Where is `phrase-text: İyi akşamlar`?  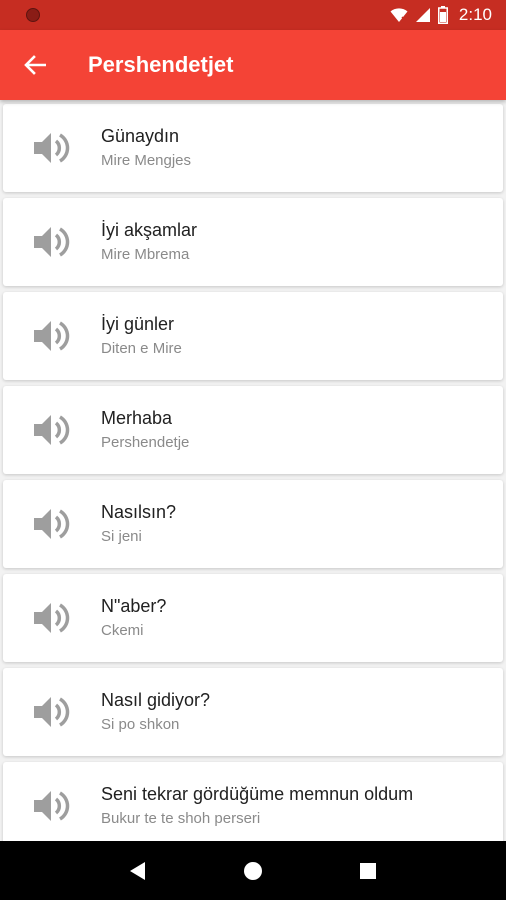 phrase-text: İyi akşamlar is located at coordinates (149, 230).